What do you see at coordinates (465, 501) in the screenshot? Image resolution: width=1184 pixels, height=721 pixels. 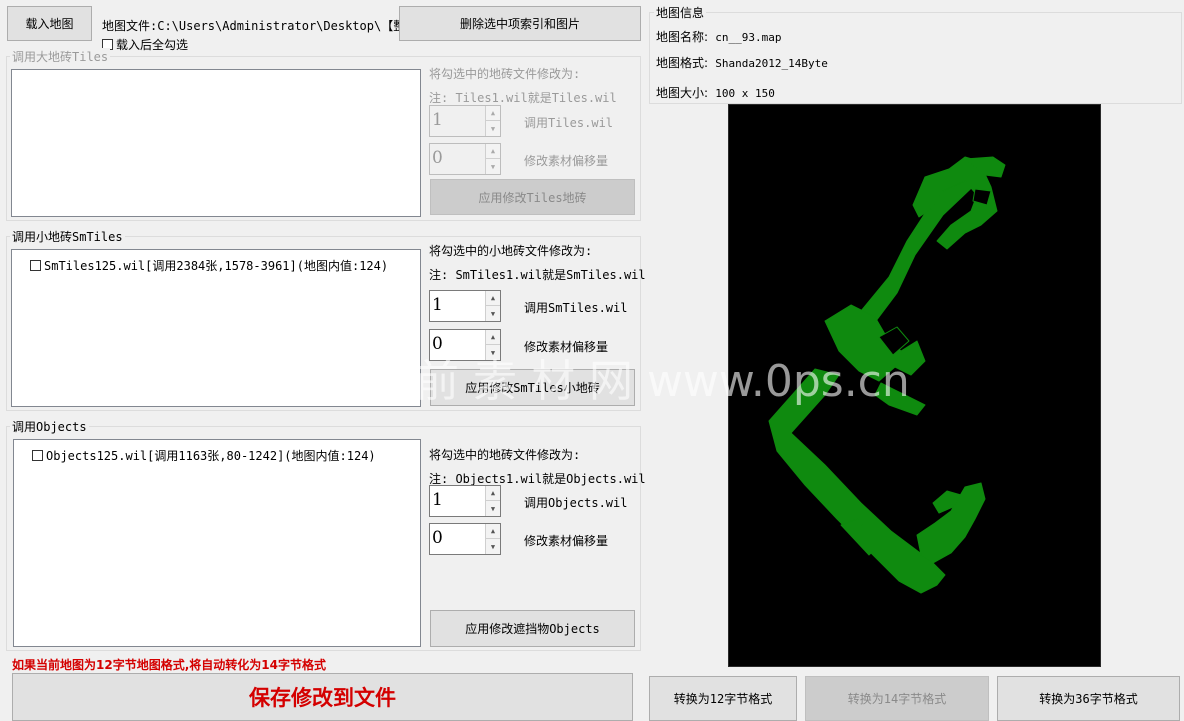 I see `objects-file-stepper: 1 ▲ ▼` at bounding box center [465, 501].